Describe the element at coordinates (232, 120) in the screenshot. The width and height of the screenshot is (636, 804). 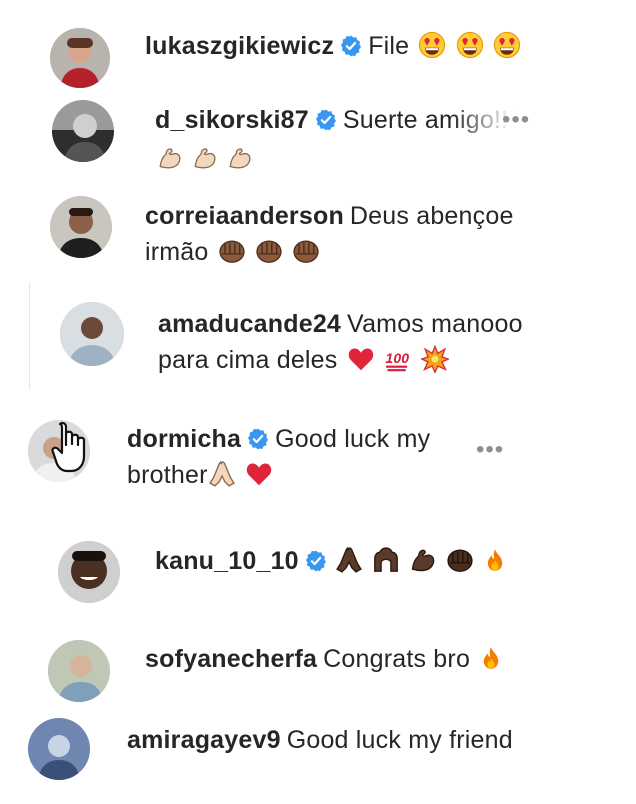
I see `username: d_sikorski87` at that location.